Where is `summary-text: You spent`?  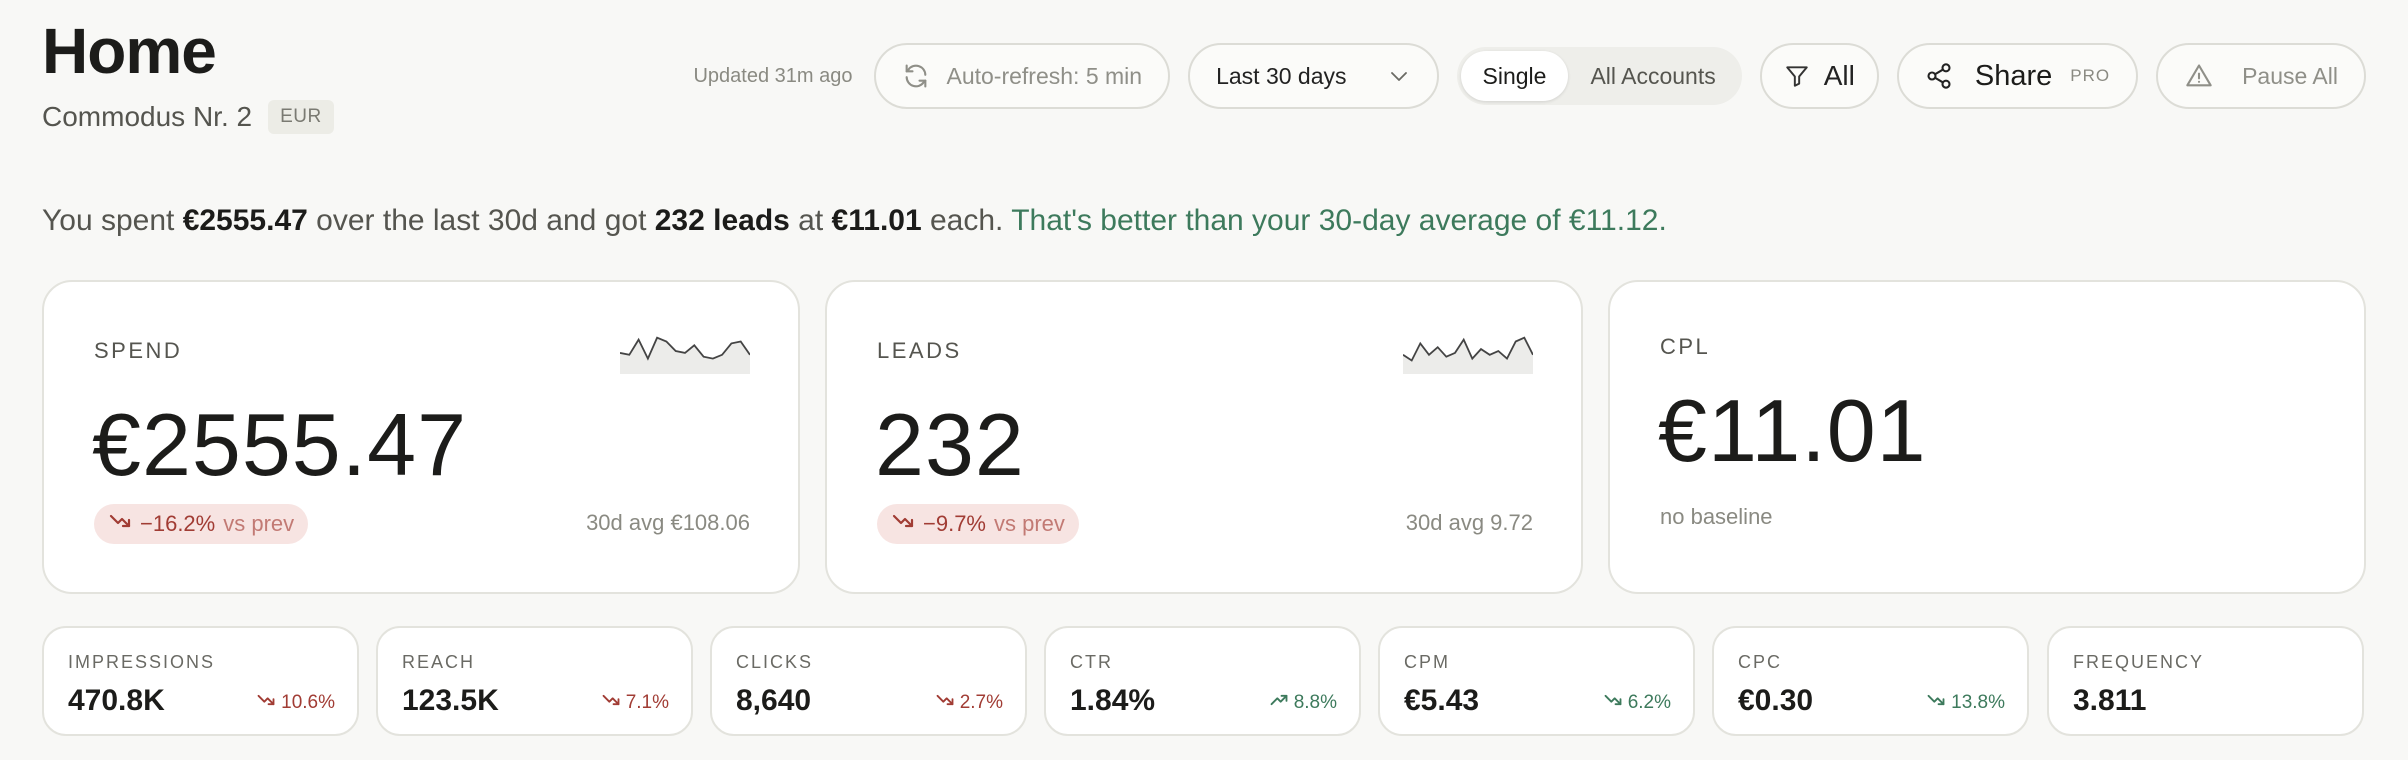 summary-text: You spent is located at coordinates (112, 220).